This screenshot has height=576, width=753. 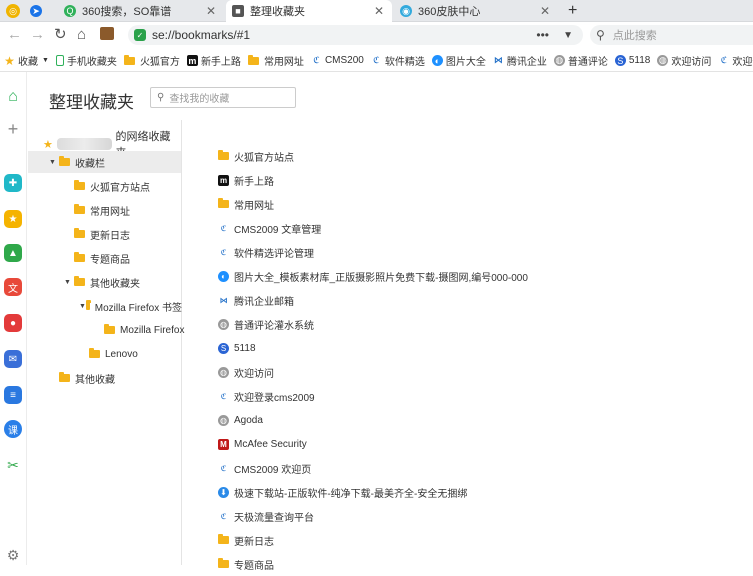 What do you see at coordinates (309, 11) in the screenshot?
I see `tab-bookmarks: ■ 整理收藏夹 ✕` at bounding box center [309, 11].